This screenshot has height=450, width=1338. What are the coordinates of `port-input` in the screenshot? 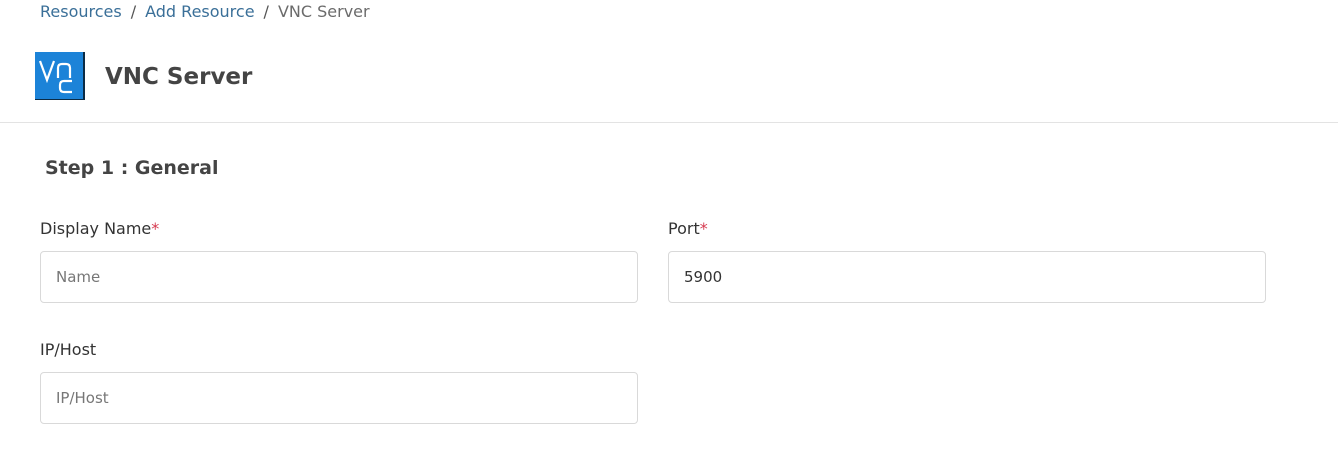 It's located at (967, 277).